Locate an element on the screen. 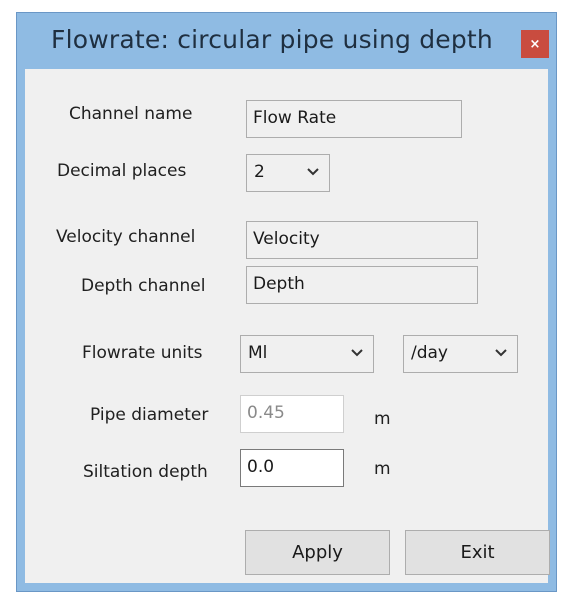  siltation-depth-unit: m is located at coordinates (382, 469).